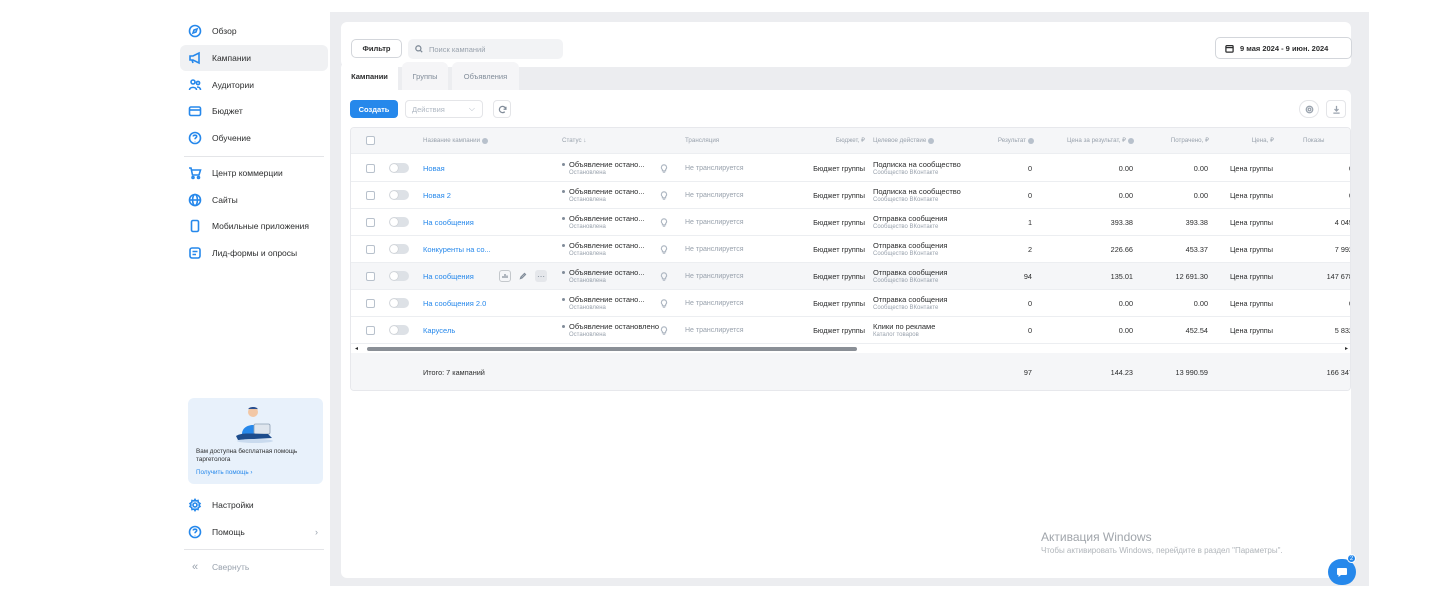 The height and width of the screenshot is (594, 1453). What do you see at coordinates (254, 85) in the screenshot?
I see `sidebar-item-audiences: Аудитории` at bounding box center [254, 85].